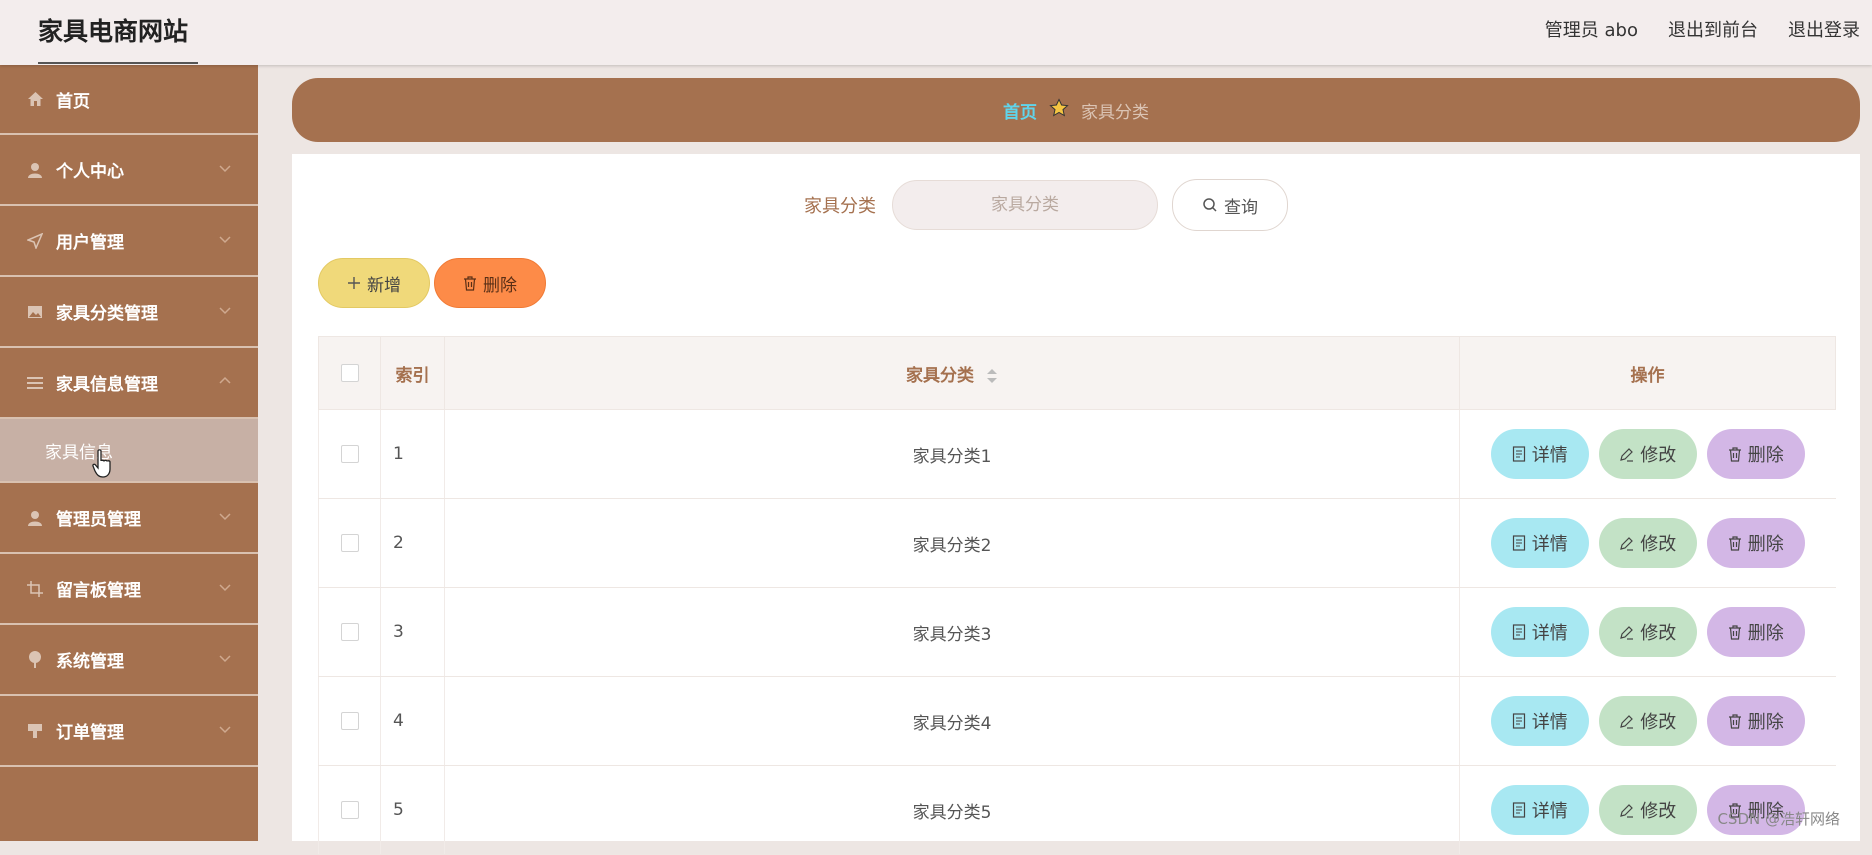 Image resolution: width=1872 pixels, height=855 pixels. I want to click on row-category-name: 家具分类5, so click(952, 810).